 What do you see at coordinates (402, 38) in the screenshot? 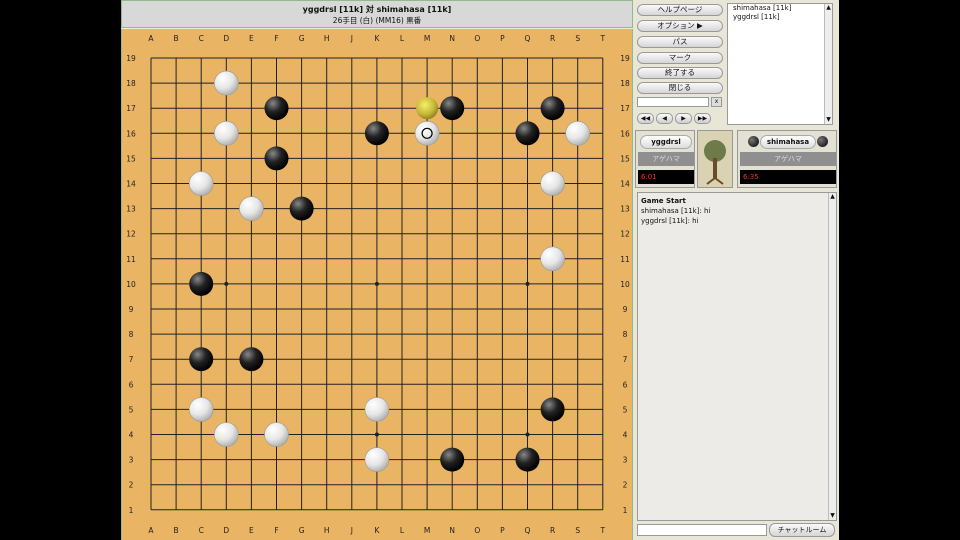
I see `column-label: L` at bounding box center [402, 38].